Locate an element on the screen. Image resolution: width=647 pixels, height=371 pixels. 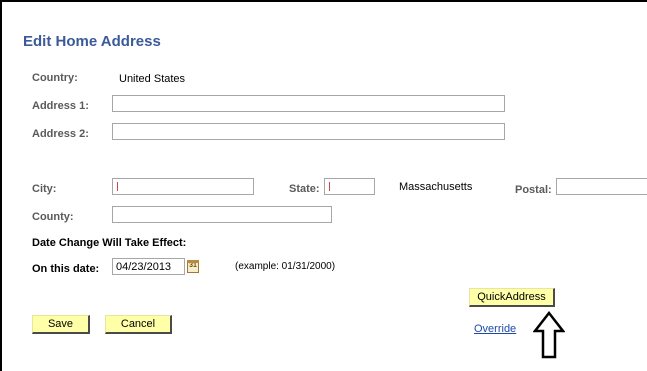
address2-input is located at coordinates (308, 131).